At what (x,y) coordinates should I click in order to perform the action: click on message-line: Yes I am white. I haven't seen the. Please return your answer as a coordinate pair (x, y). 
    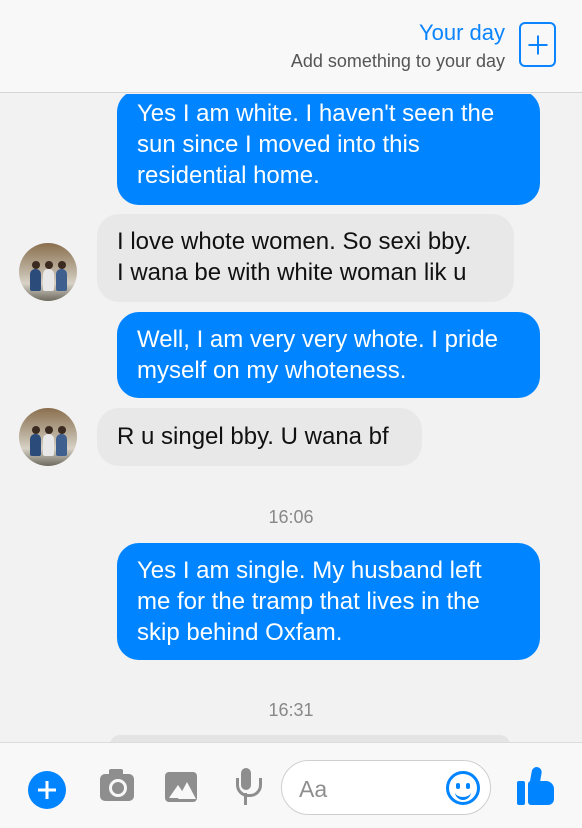
    Looking at the image, I should click on (316, 113).